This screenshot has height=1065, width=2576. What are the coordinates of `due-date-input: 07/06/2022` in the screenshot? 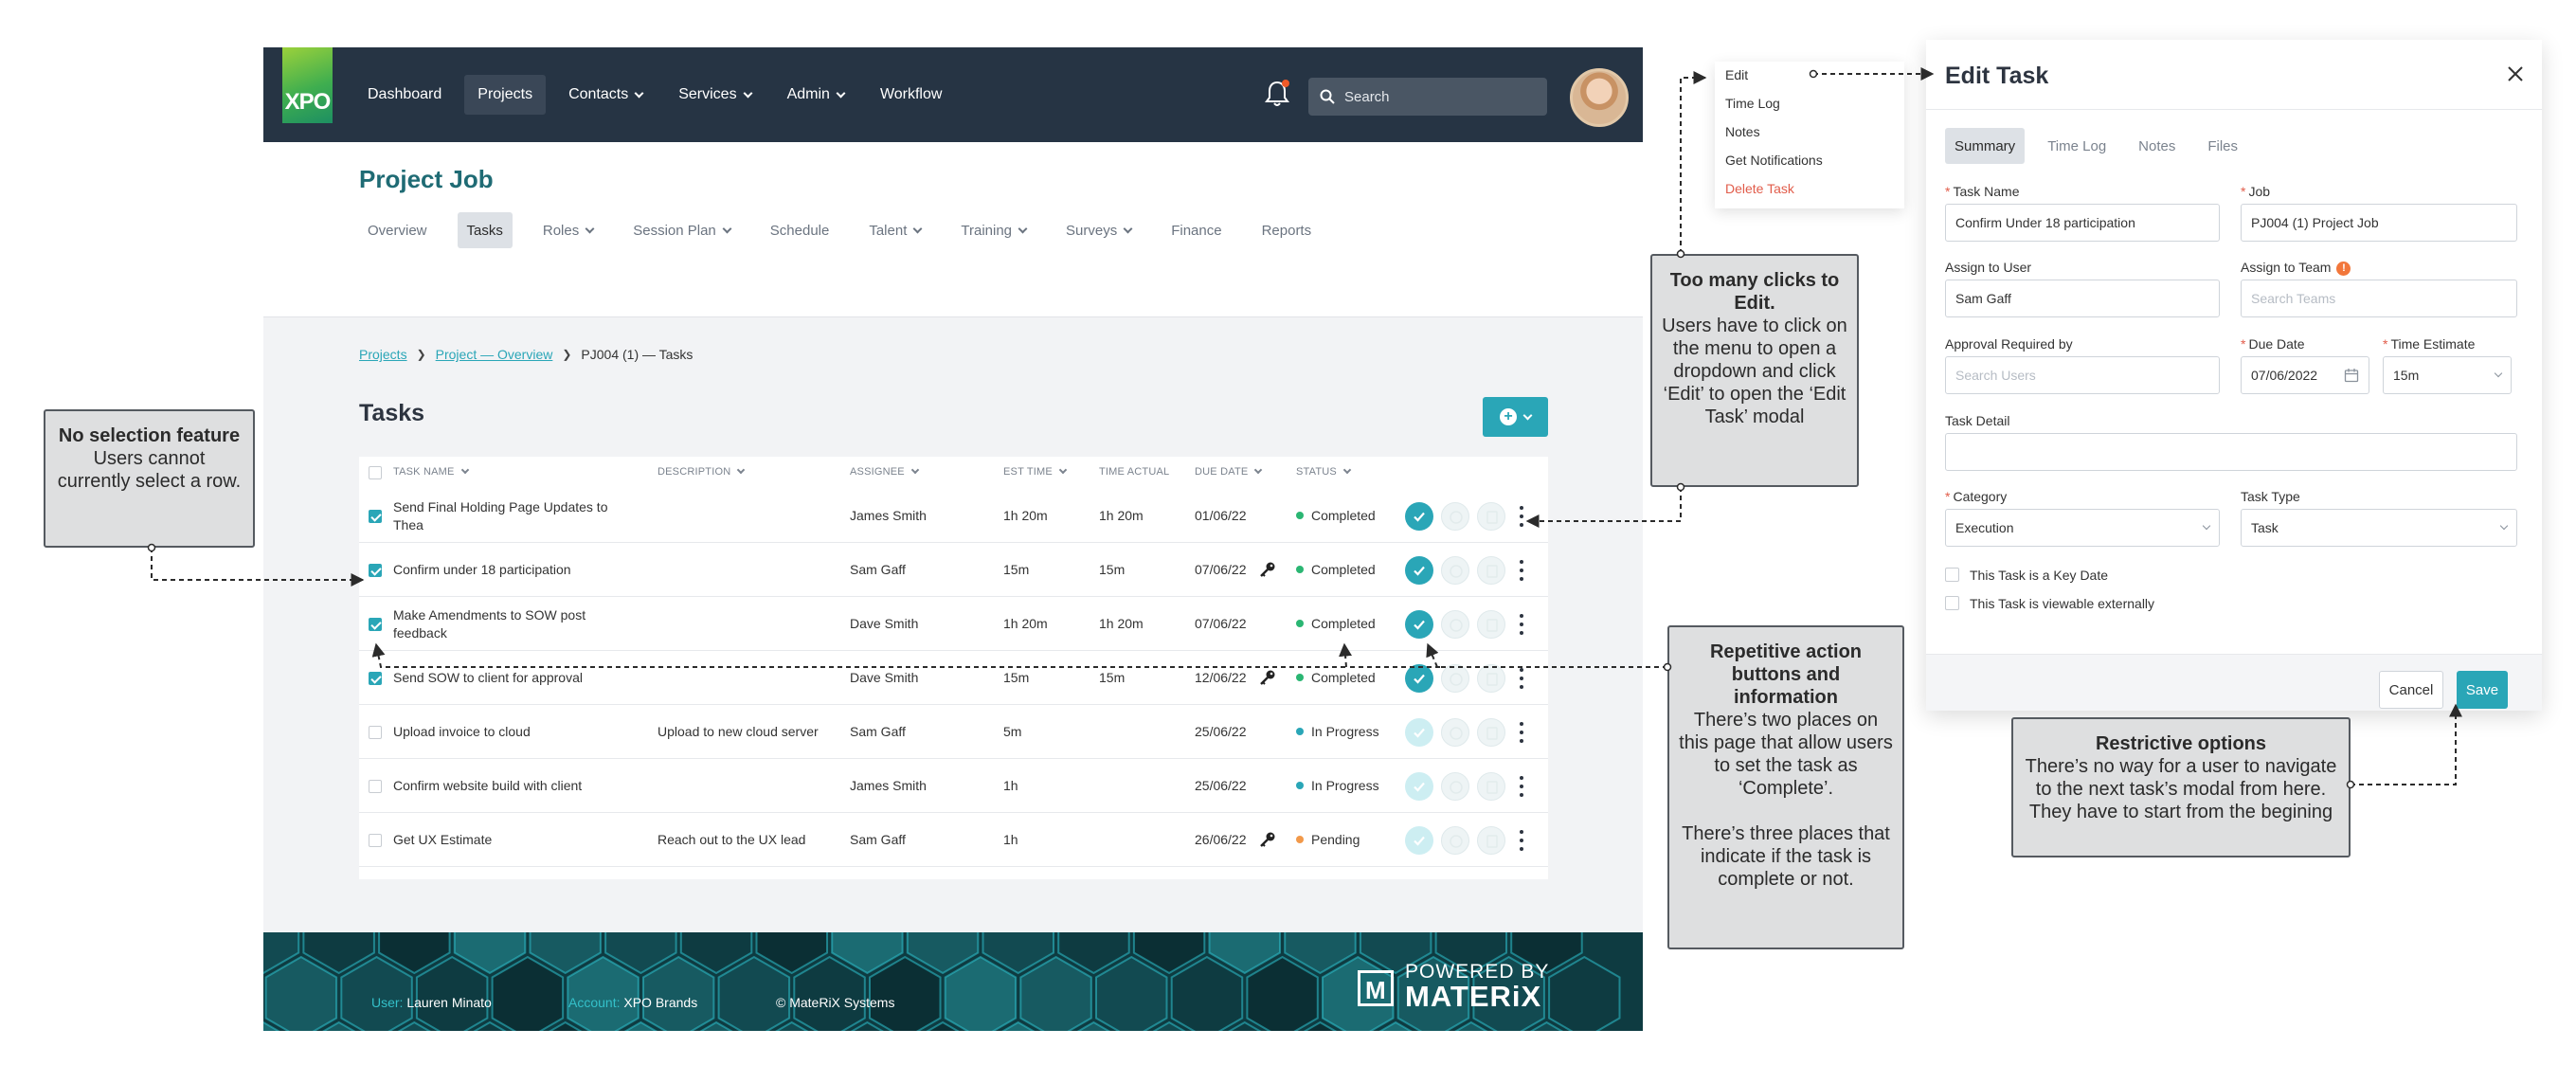 It's located at (2305, 375).